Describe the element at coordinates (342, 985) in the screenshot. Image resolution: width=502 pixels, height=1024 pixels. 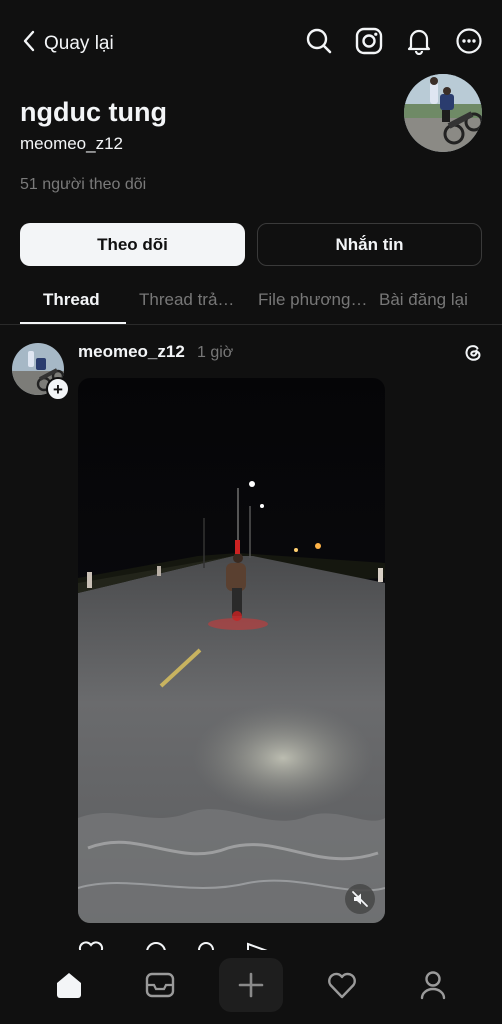
I see `activity-heart-icon` at that location.